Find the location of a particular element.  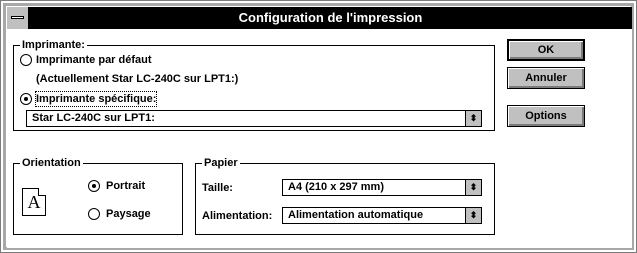

specific-printer-select: Star LC-240C sur LPT1: ⬍ is located at coordinates (254, 118).